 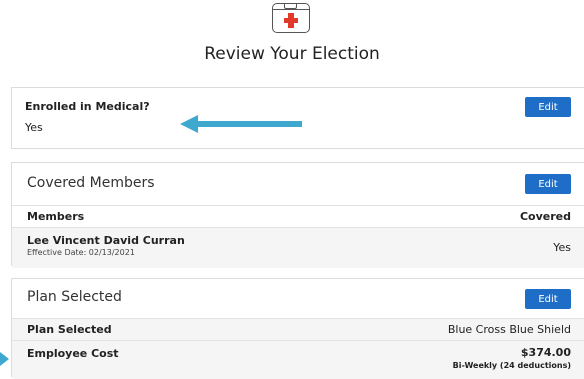 I want to click on member-covered-value: Yes, so click(x=562, y=247).